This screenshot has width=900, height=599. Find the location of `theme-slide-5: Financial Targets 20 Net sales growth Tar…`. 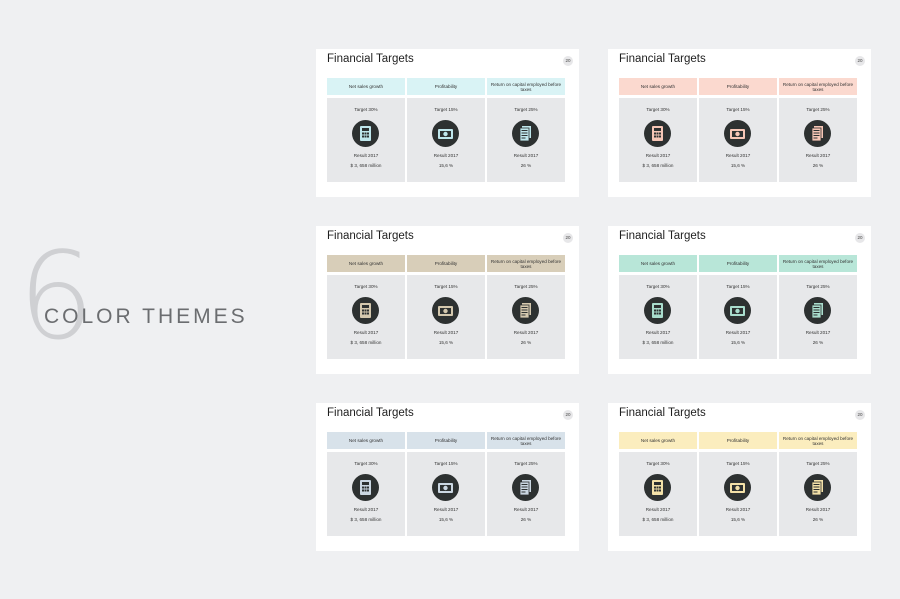

theme-slide-5: Financial Targets 20 Net sales growth Tar… is located at coordinates (447, 477).